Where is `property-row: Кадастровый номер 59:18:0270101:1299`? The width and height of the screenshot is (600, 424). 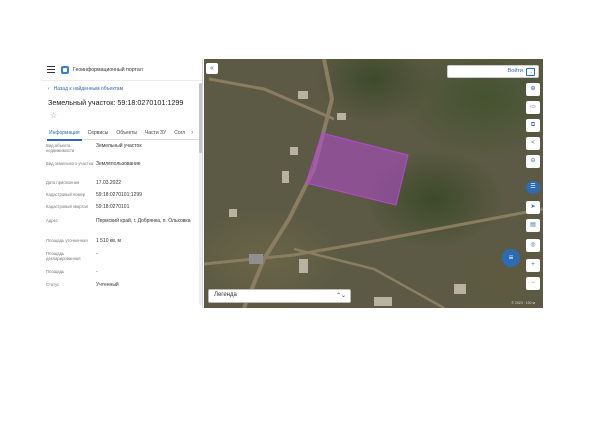 property-row: Кадастровый номер 59:18:0270101:1299 is located at coordinates (121, 195).